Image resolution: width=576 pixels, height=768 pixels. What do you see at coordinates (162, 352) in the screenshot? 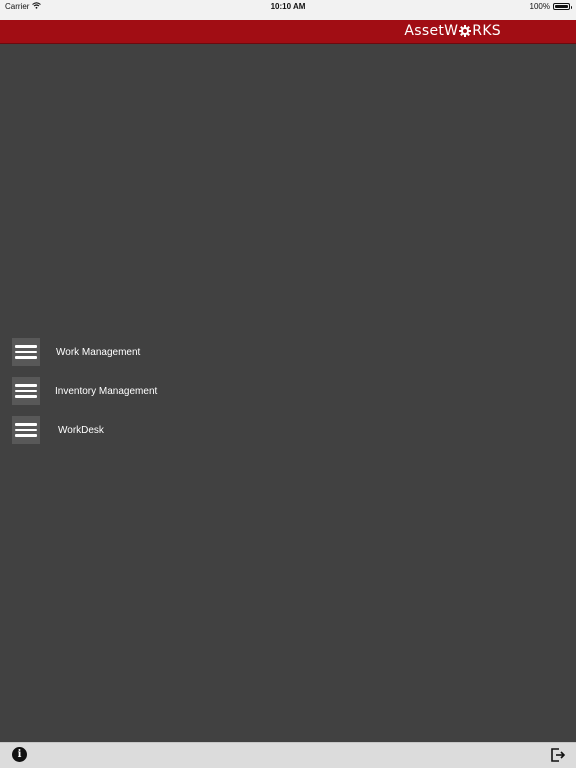
I see `menu-item-work-management: Work Management` at bounding box center [162, 352].